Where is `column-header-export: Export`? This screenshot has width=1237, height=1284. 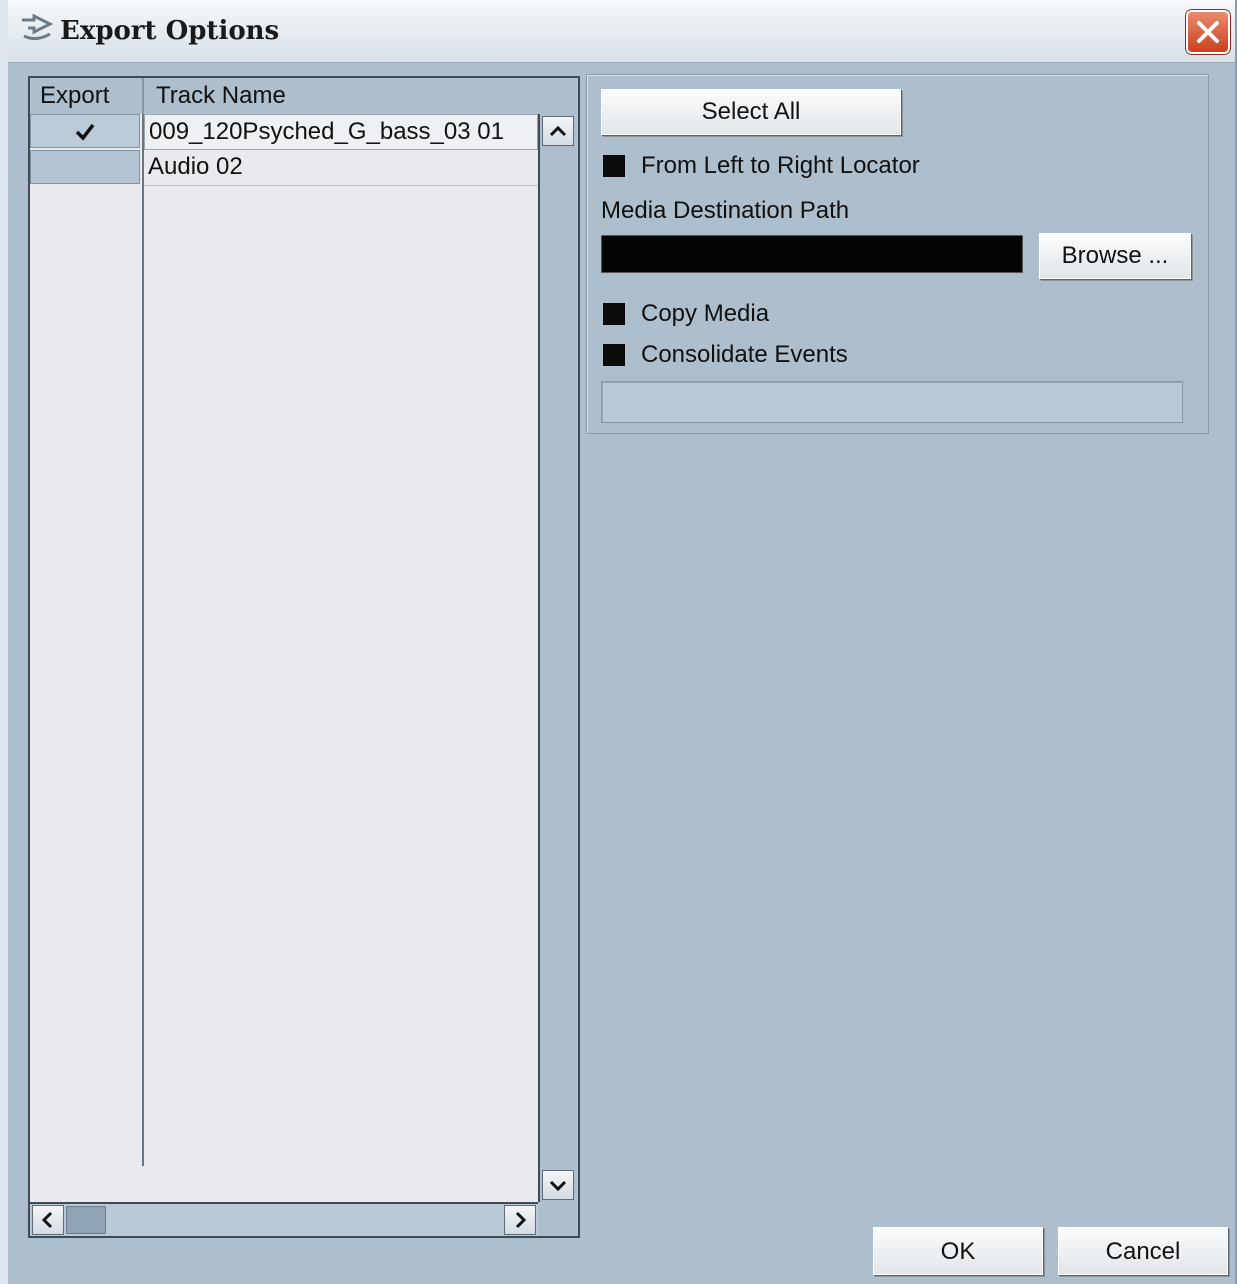
column-header-export: Export is located at coordinates (87, 96).